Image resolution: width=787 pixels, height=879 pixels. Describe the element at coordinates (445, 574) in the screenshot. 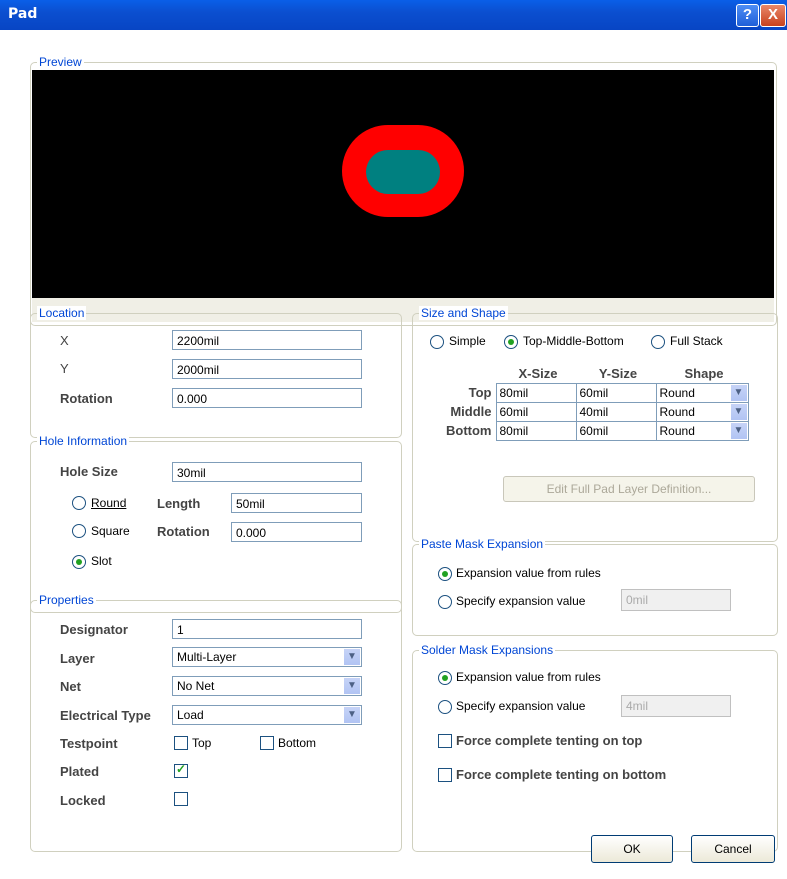

I see `paste-rules-radio` at that location.